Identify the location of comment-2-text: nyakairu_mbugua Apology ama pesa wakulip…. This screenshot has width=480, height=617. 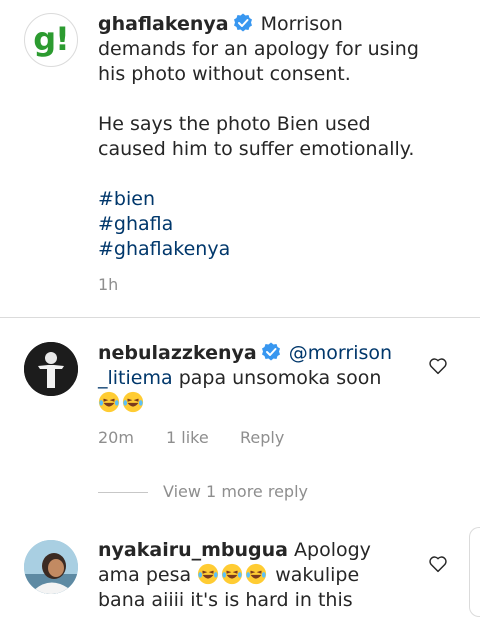
(248, 575).